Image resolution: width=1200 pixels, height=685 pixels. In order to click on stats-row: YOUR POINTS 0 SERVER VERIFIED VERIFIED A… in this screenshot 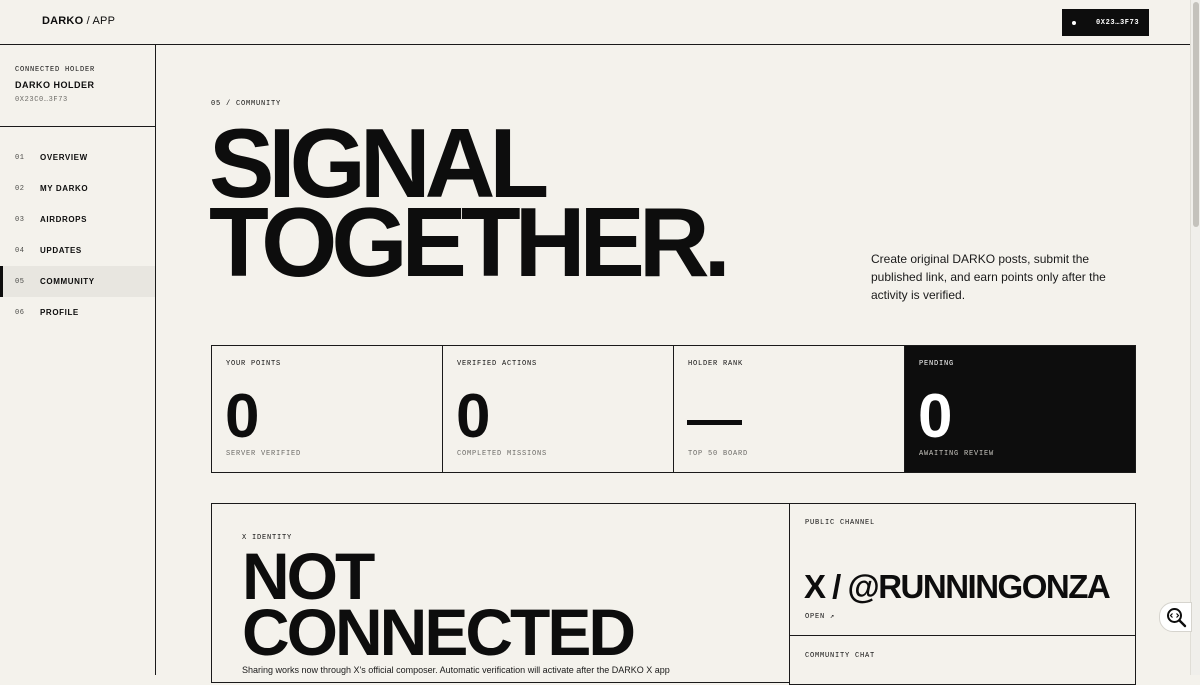, I will do `click(673, 409)`.